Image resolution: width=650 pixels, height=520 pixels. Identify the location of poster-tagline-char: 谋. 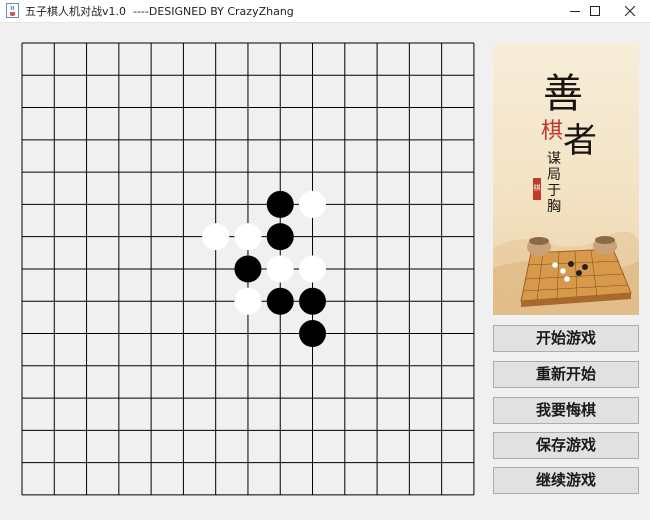
(554, 159).